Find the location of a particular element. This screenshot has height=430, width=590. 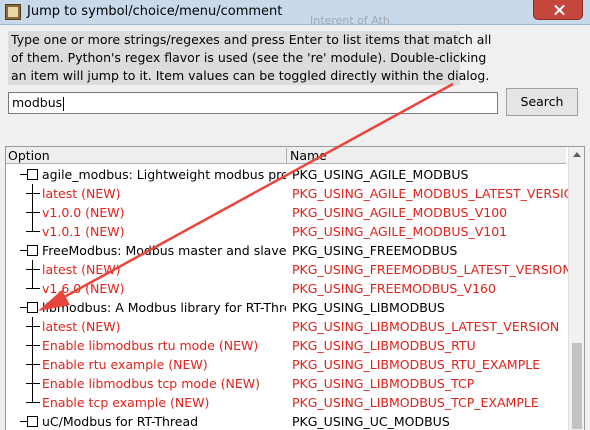

option-label: v1.0.0 (NEW) is located at coordinates (83, 212).